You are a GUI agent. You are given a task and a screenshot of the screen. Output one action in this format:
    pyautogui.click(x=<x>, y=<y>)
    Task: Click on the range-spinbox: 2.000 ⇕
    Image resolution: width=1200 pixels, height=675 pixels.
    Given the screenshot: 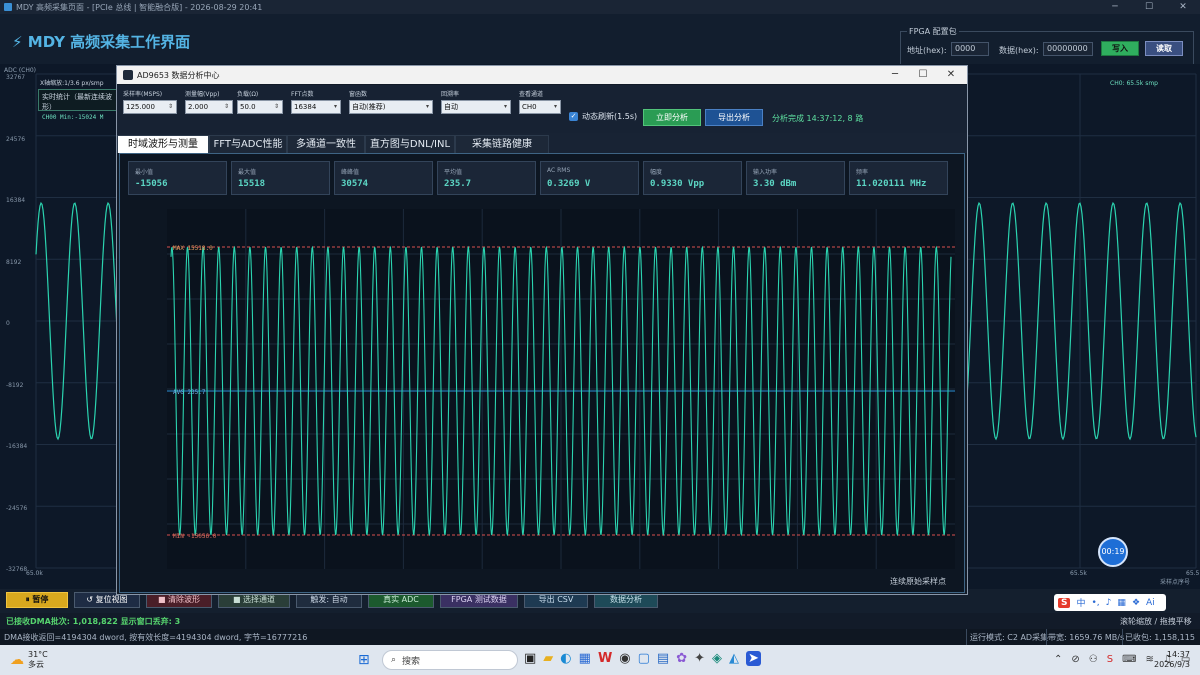 What is the action you would take?
    pyautogui.click(x=209, y=107)
    